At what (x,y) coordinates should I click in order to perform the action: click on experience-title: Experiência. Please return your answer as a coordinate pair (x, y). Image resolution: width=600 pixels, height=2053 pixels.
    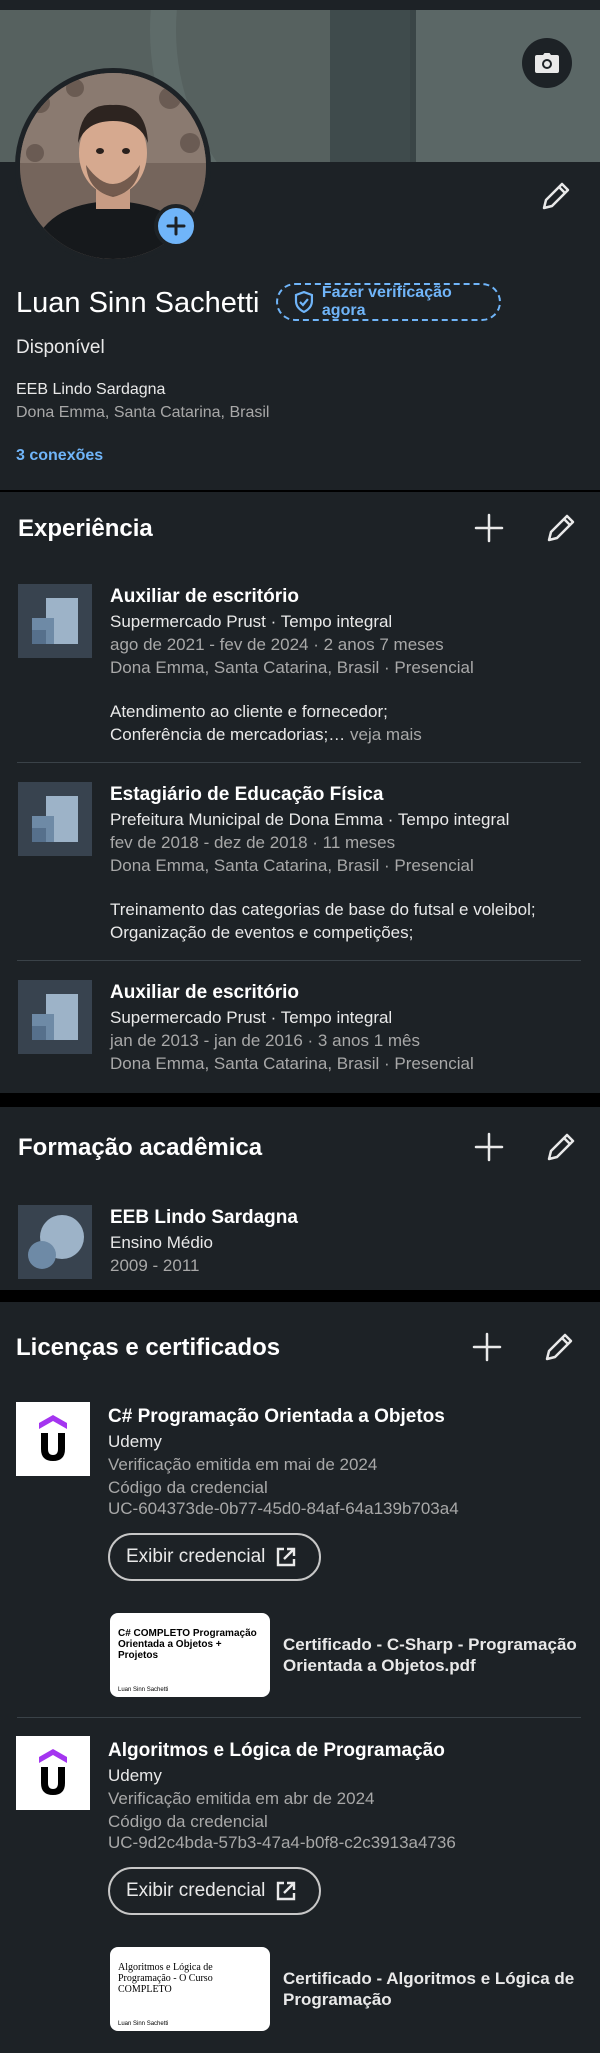
    Looking at the image, I should click on (85, 528).